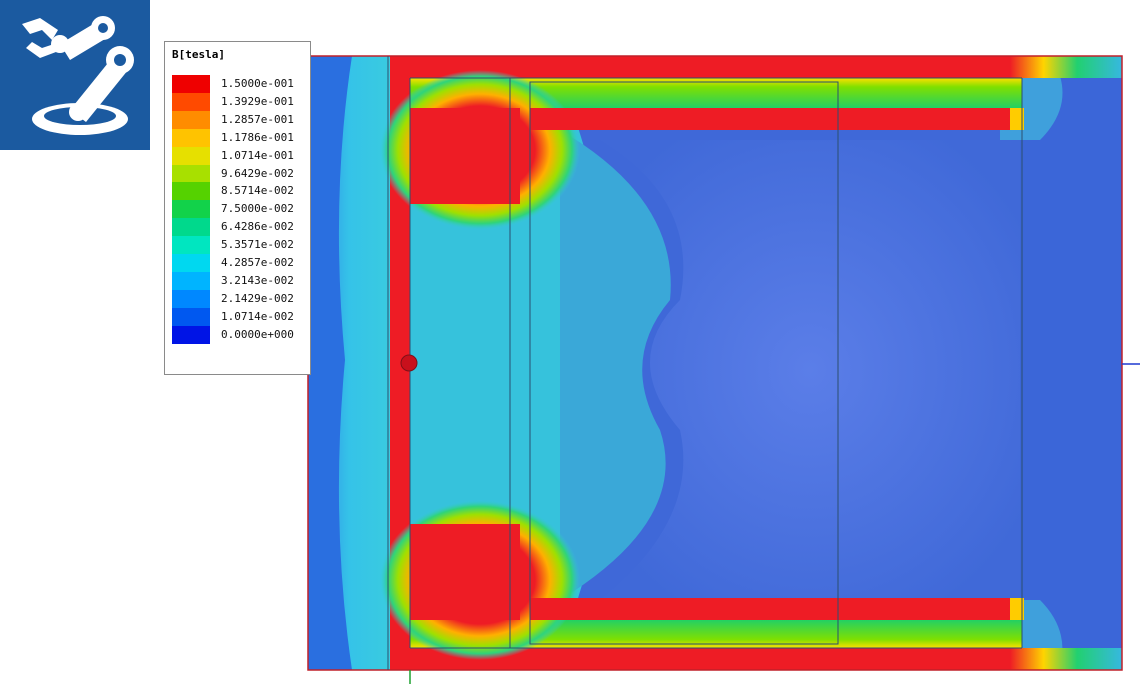 This screenshot has width=1140, height=684. I want to click on legend-label: 0.0000e+000, so click(257, 334).